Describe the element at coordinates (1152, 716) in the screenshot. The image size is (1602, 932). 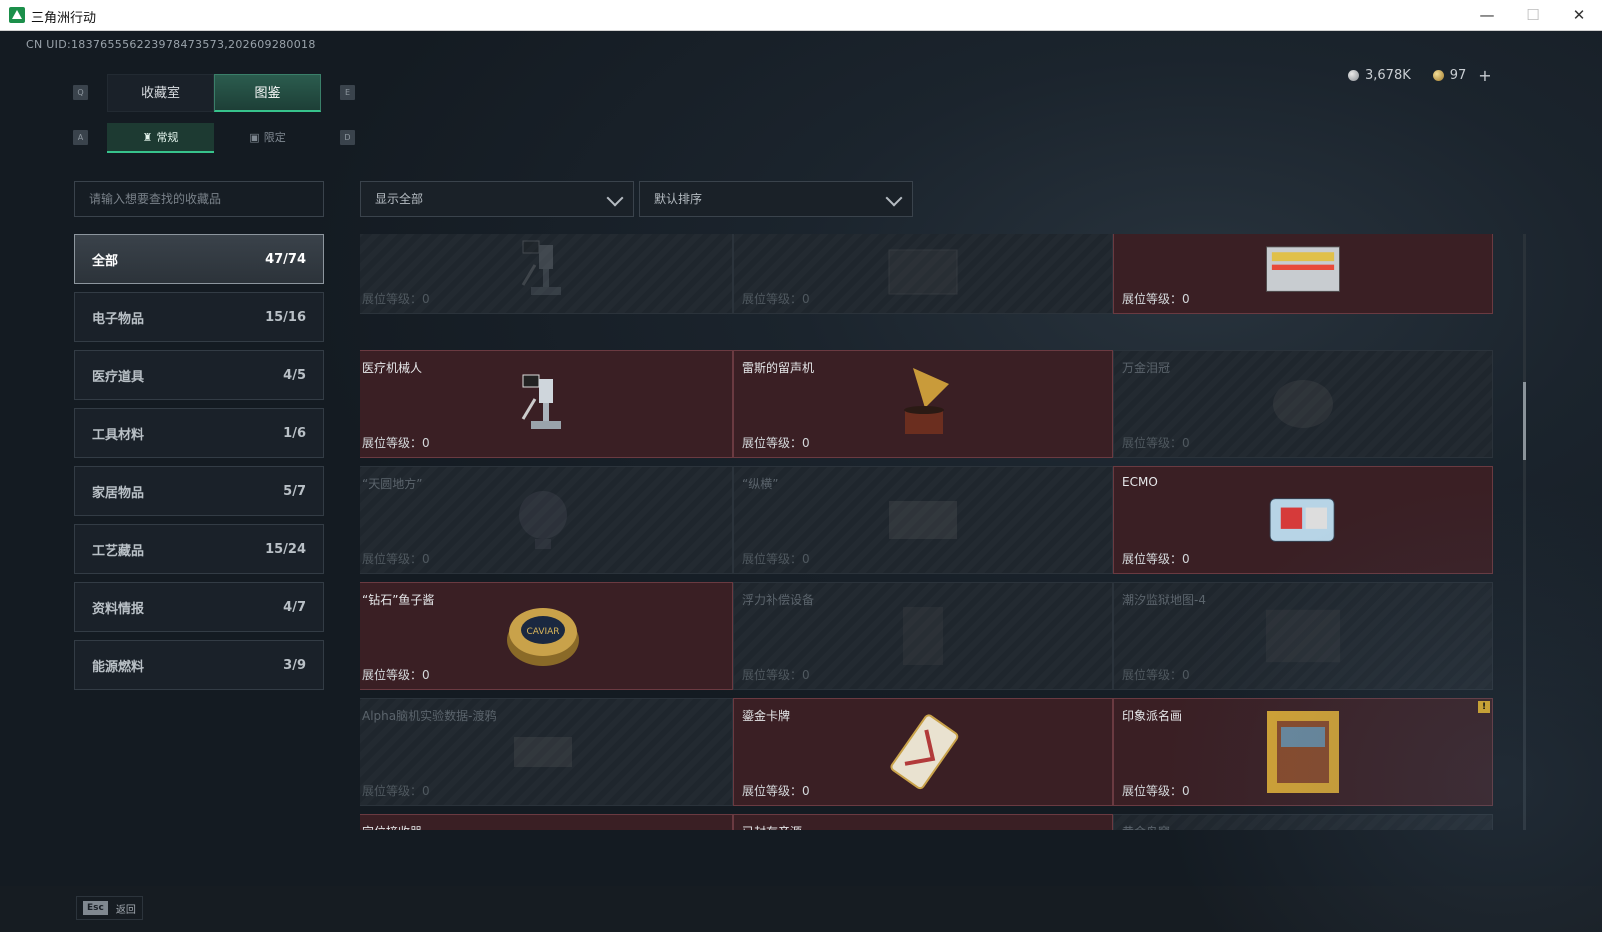
I see `item-name: 印象派名画` at that location.